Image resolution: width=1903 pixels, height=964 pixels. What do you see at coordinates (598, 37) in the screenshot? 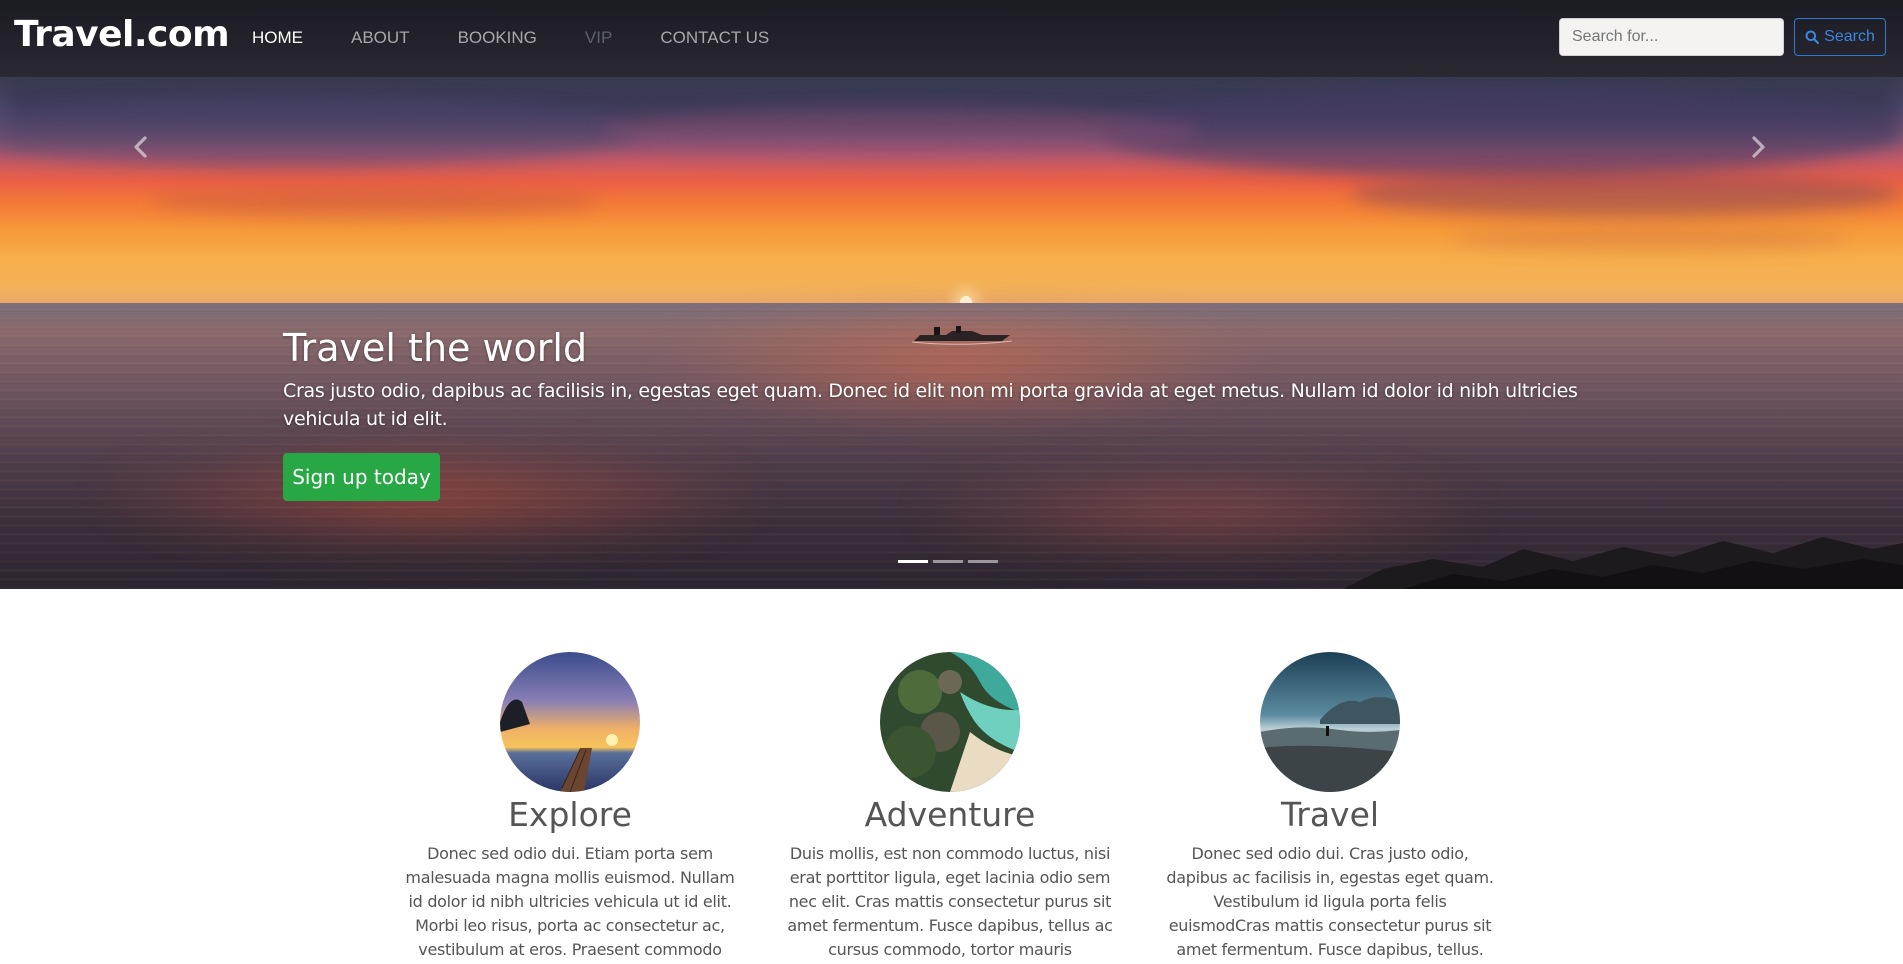
I see `nav-link-vip: VIP` at bounding box center [598, 37].